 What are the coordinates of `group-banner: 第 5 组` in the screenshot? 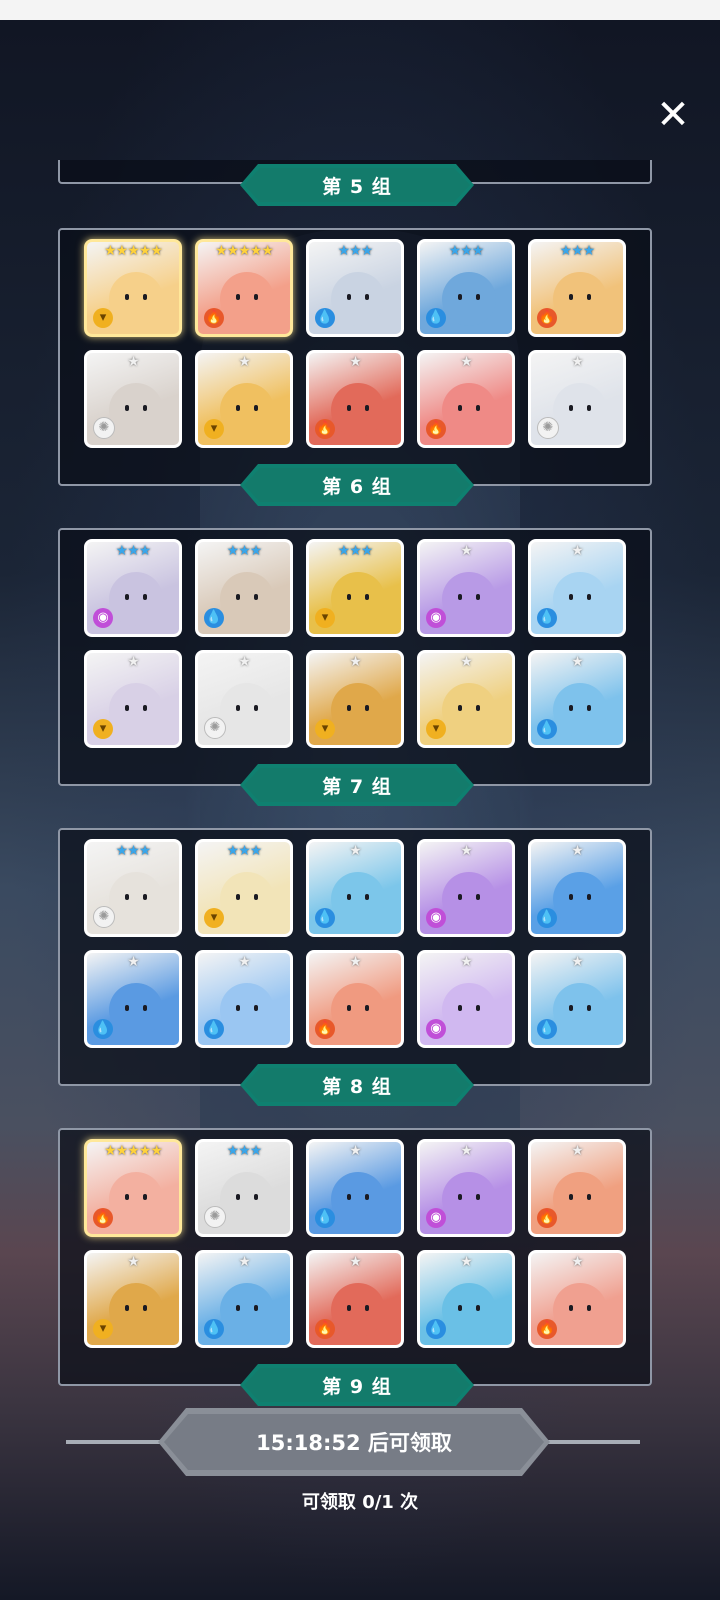 It's located at (357, 185).